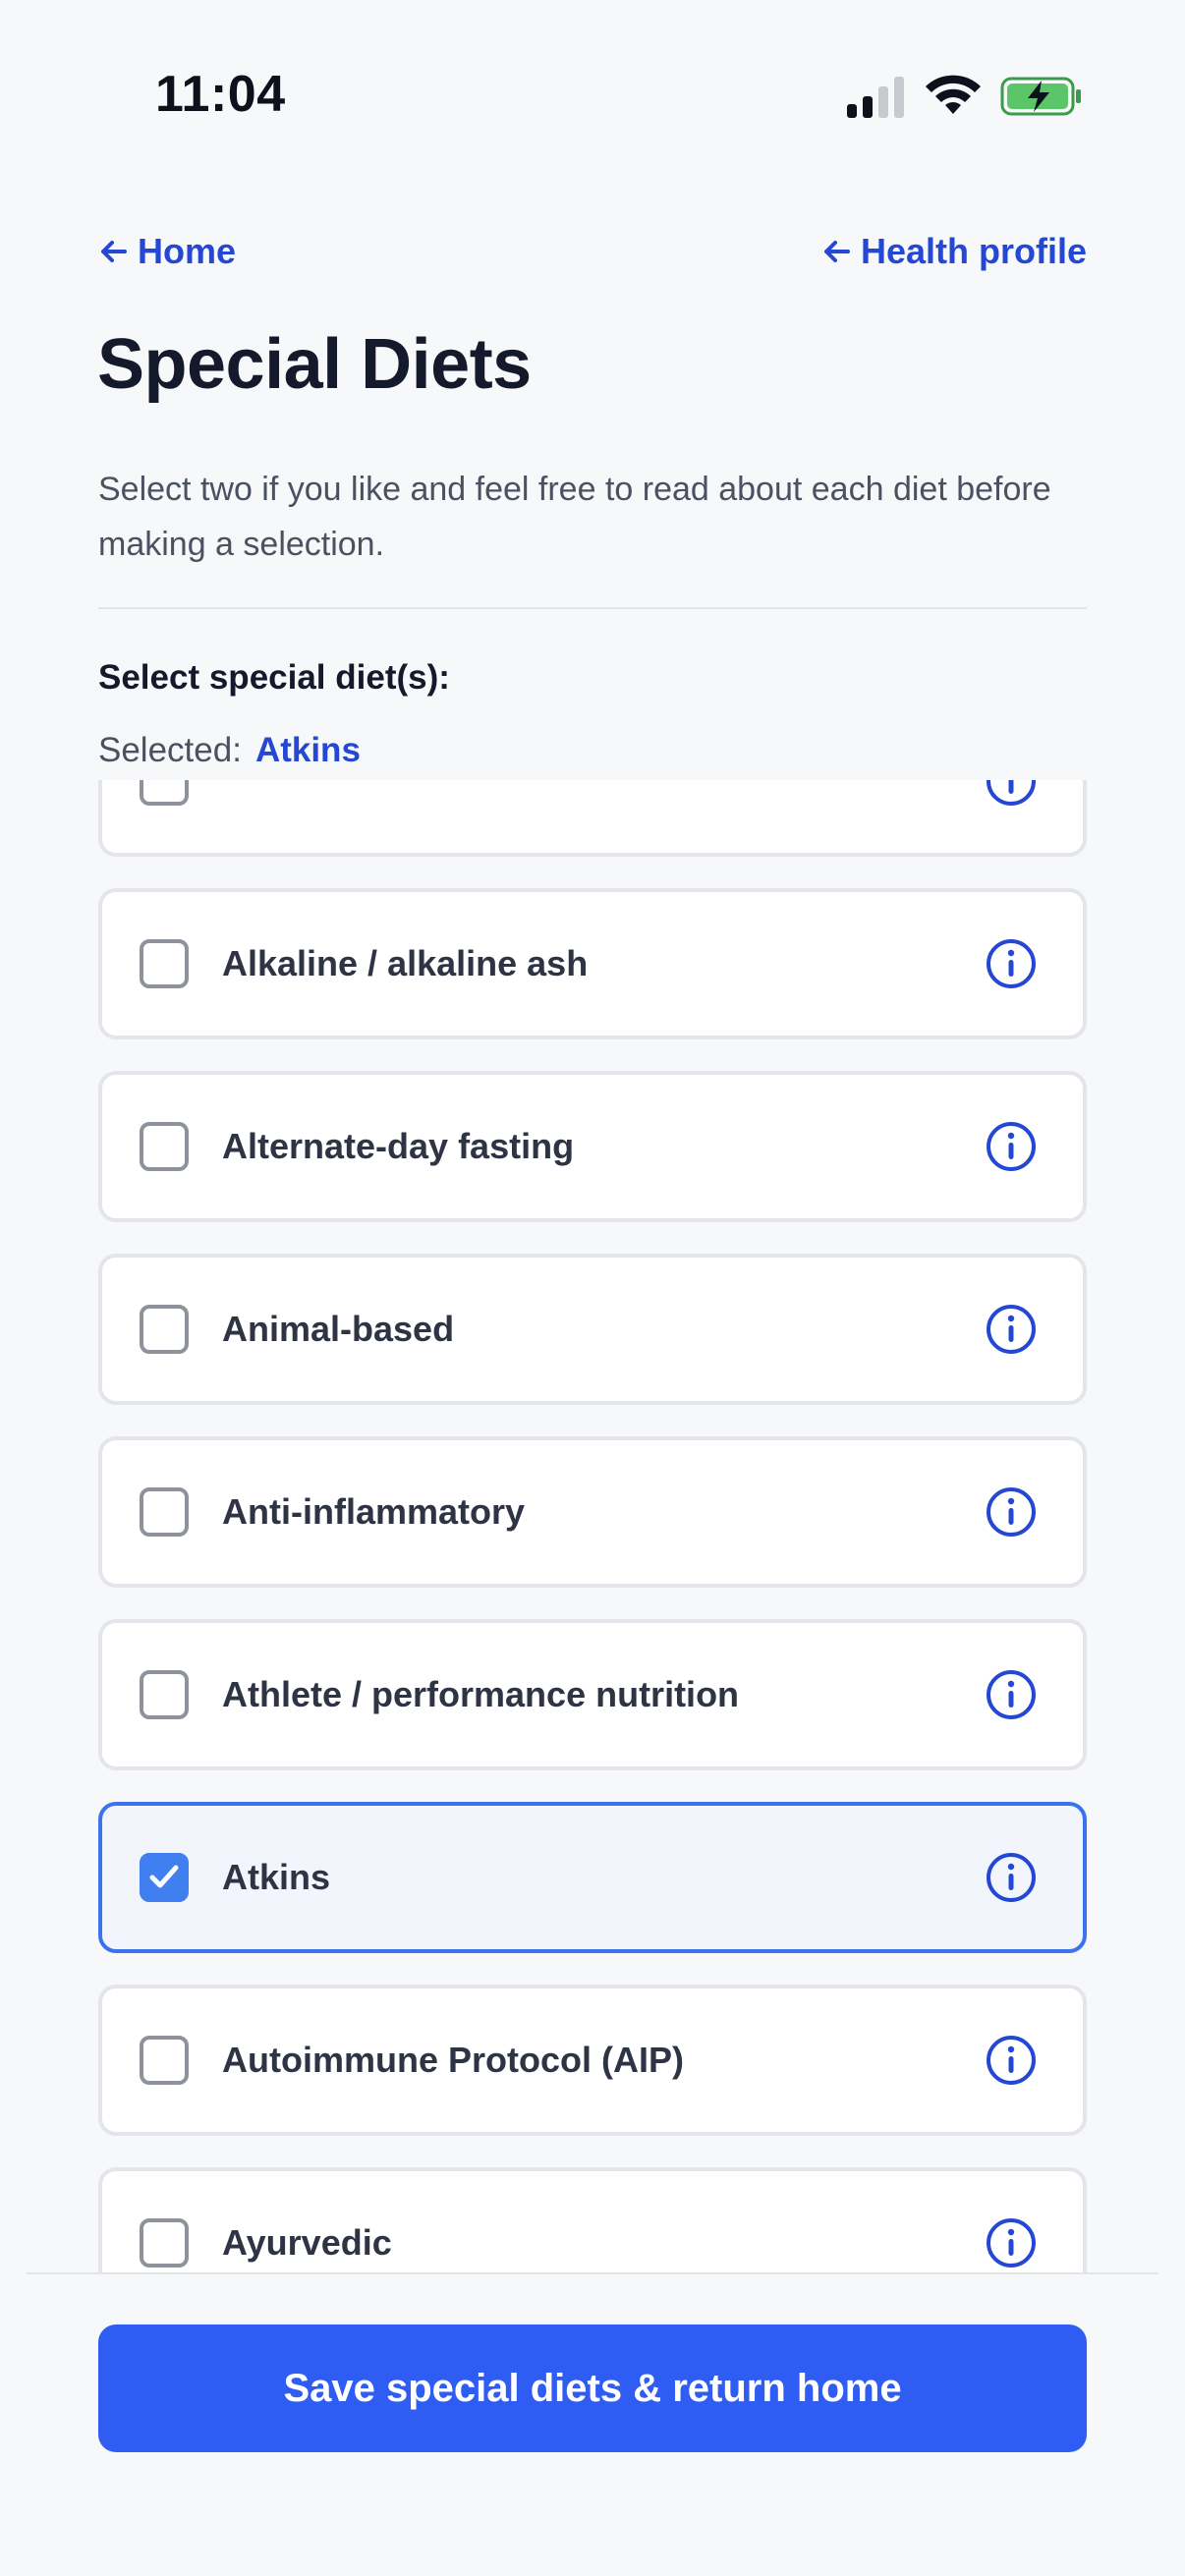 Image resolution: width=1185 pixels, height=2576 pixels. What do you see at coordinates (307, 2242) in the screenshot?
I see `diet-label: Ayurvedic` at bounding box center [307, 2242].